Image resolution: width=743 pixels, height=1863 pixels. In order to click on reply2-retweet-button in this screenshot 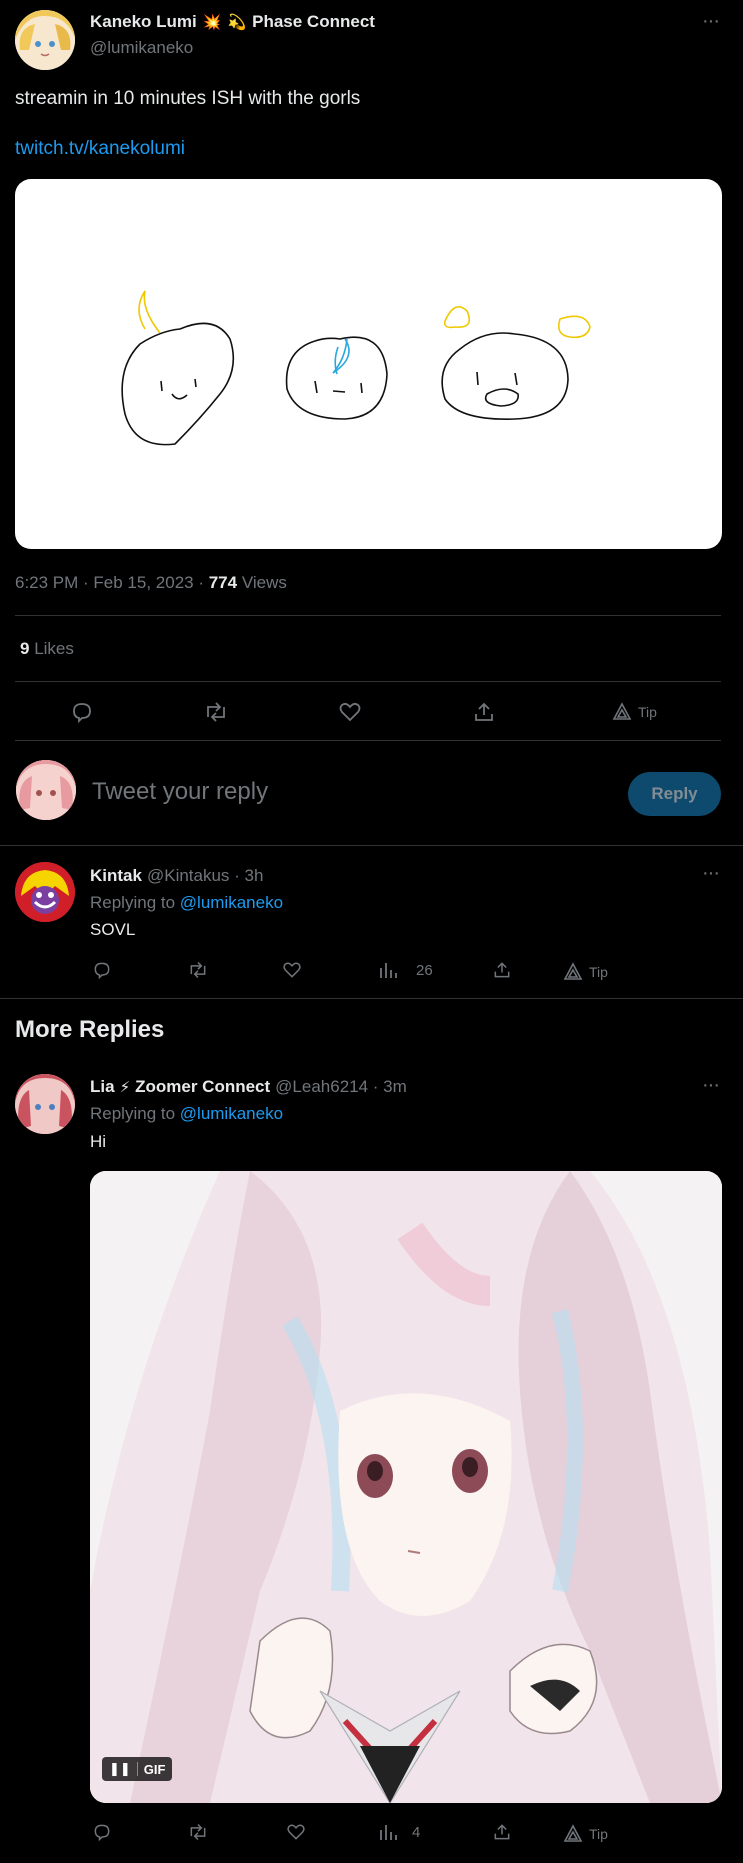, I will do `click(198, 1832)`.